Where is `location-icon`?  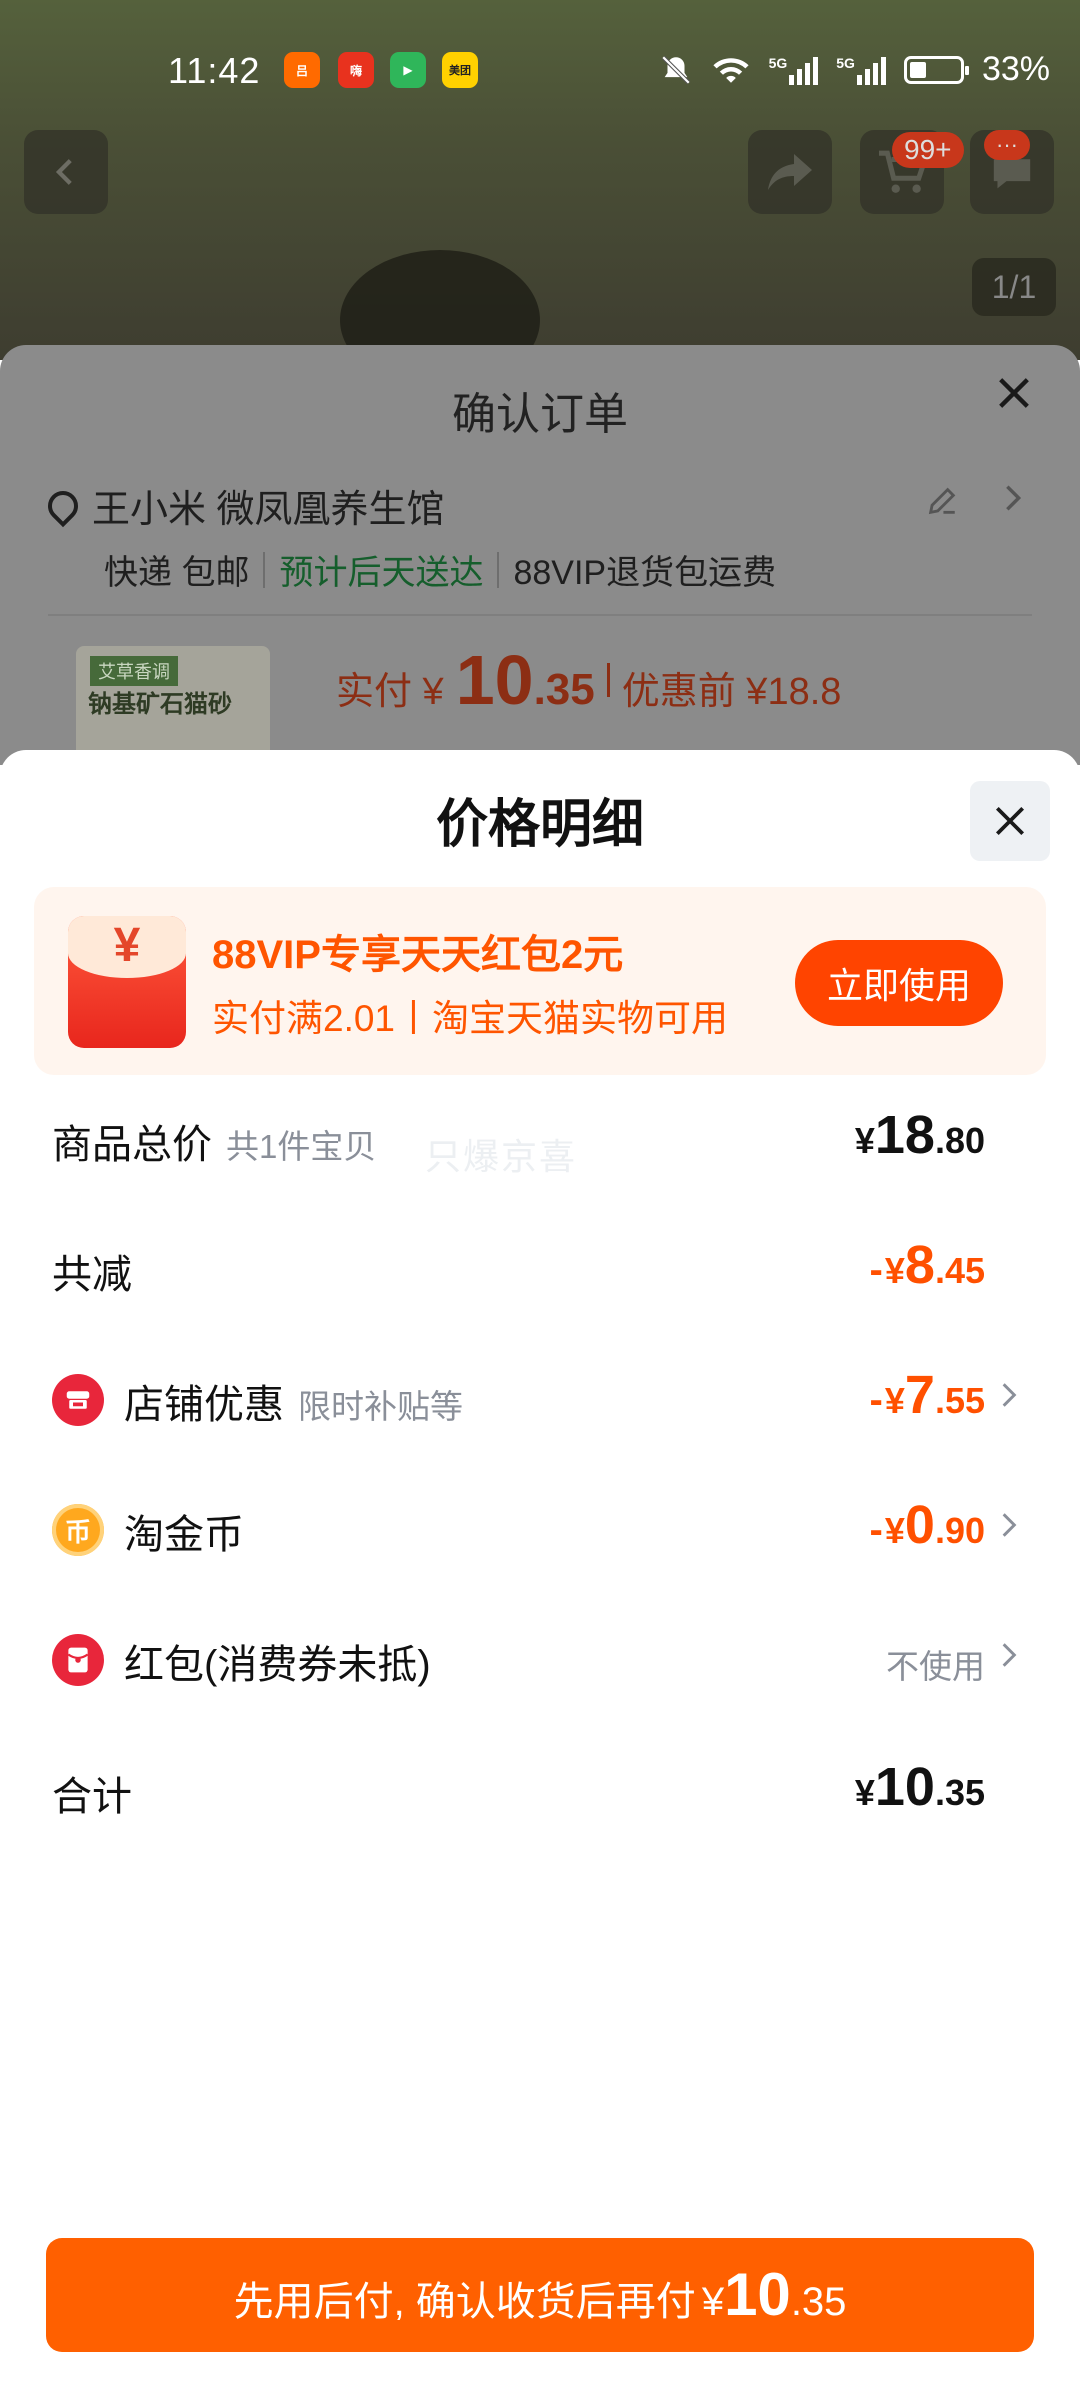 location-icon is located at coordinates (63, 505).